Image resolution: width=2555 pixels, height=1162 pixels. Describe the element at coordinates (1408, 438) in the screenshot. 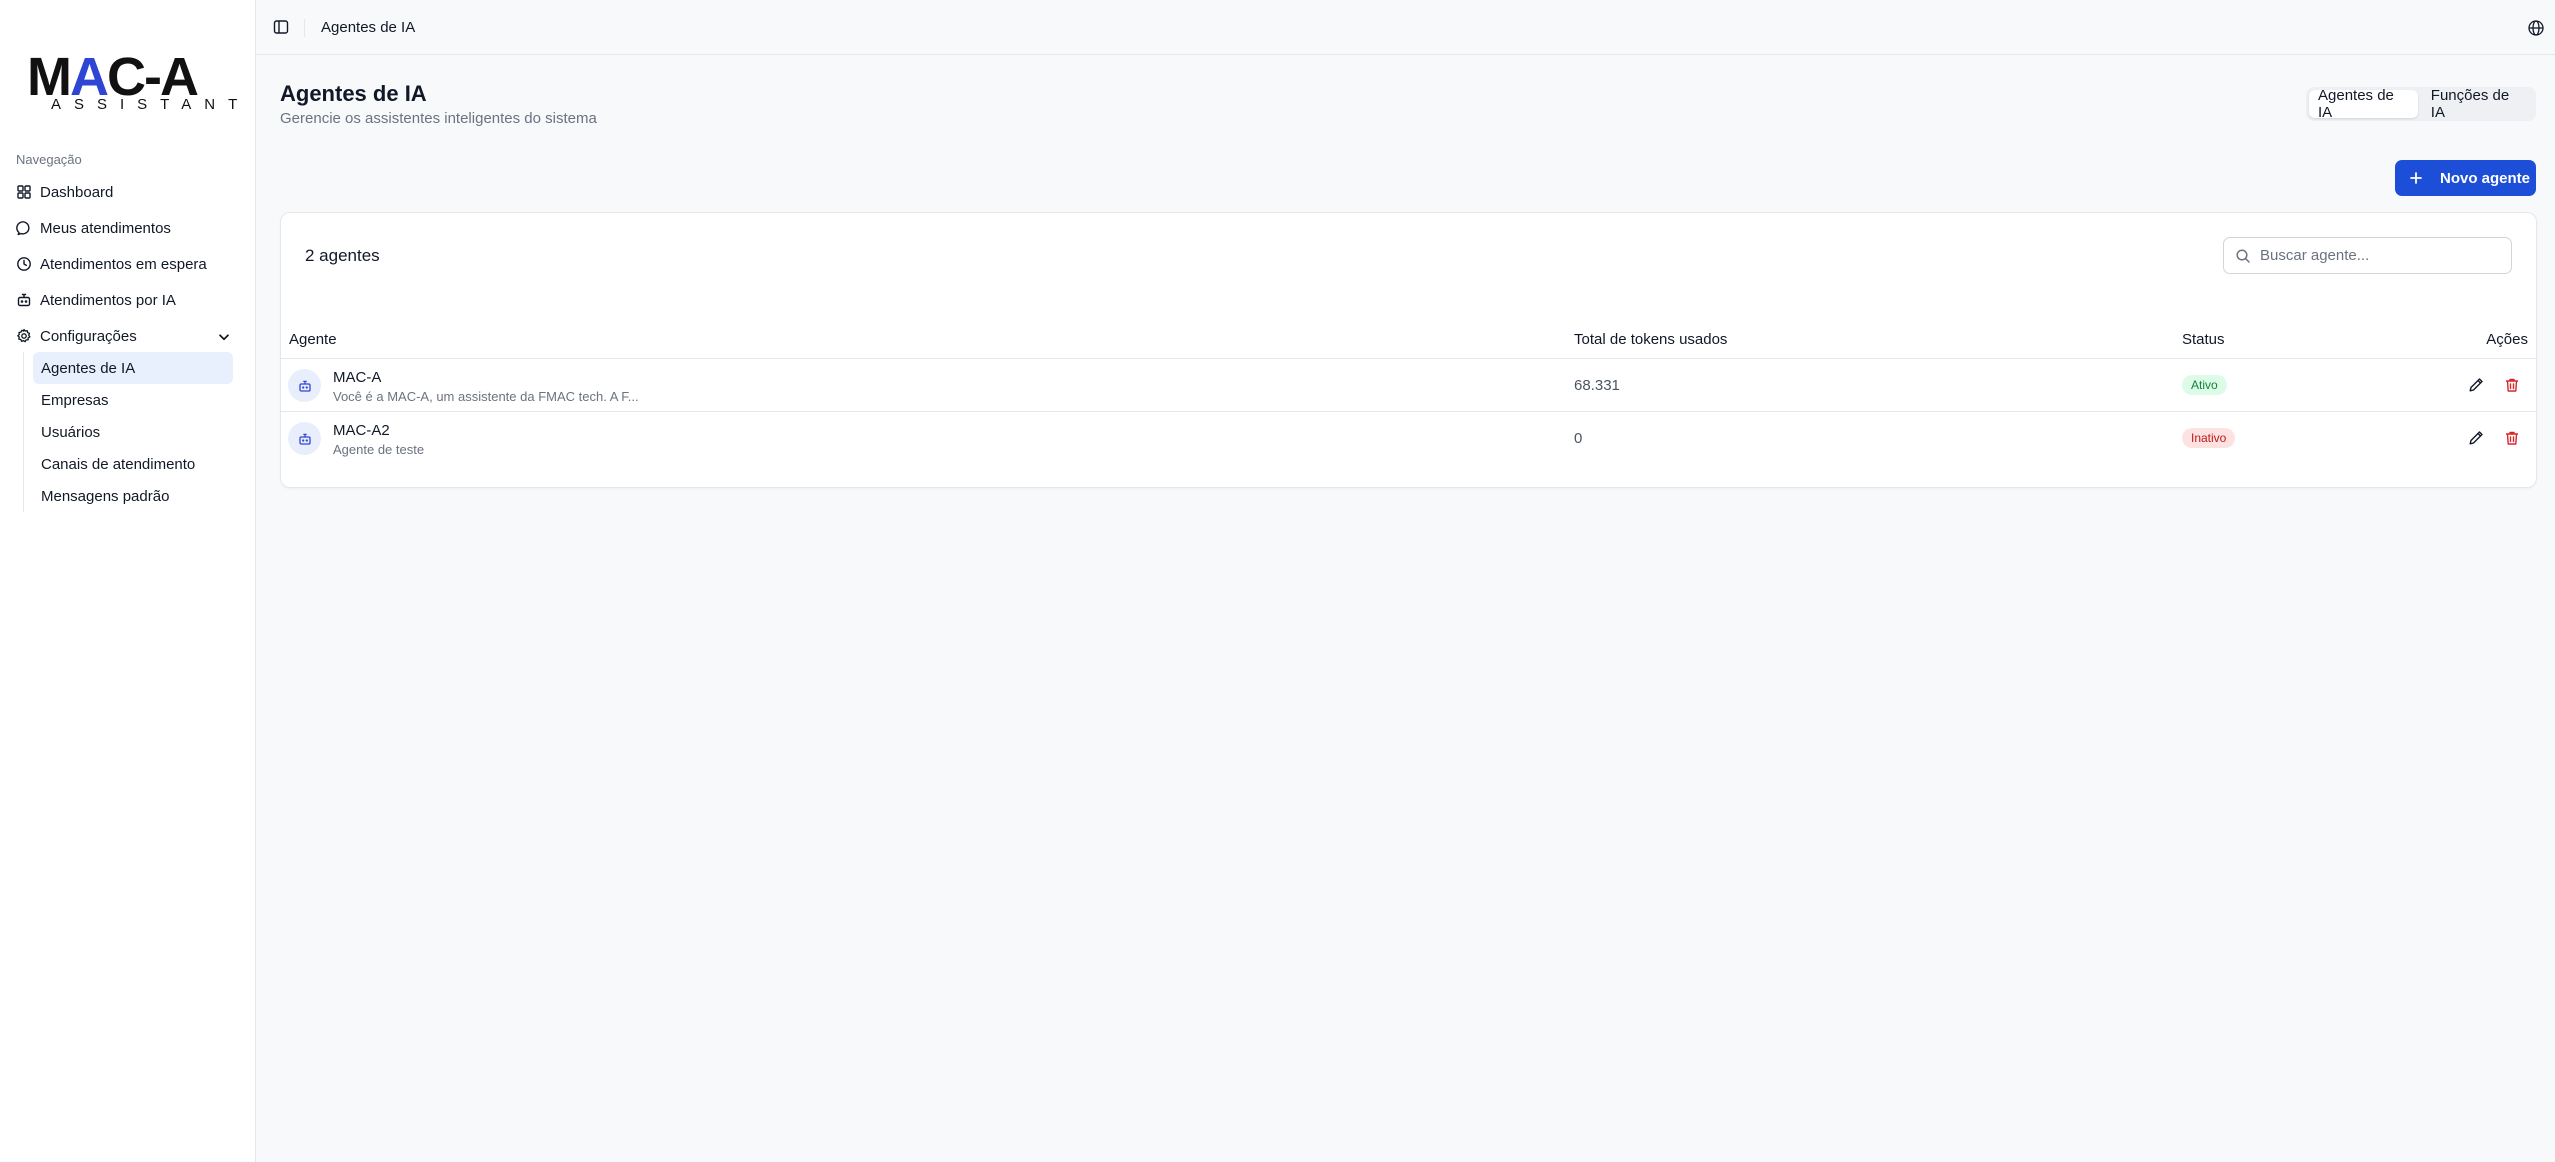

I see `table-row: MAC-A2 Agente de teste 0 Inativo` at that location.